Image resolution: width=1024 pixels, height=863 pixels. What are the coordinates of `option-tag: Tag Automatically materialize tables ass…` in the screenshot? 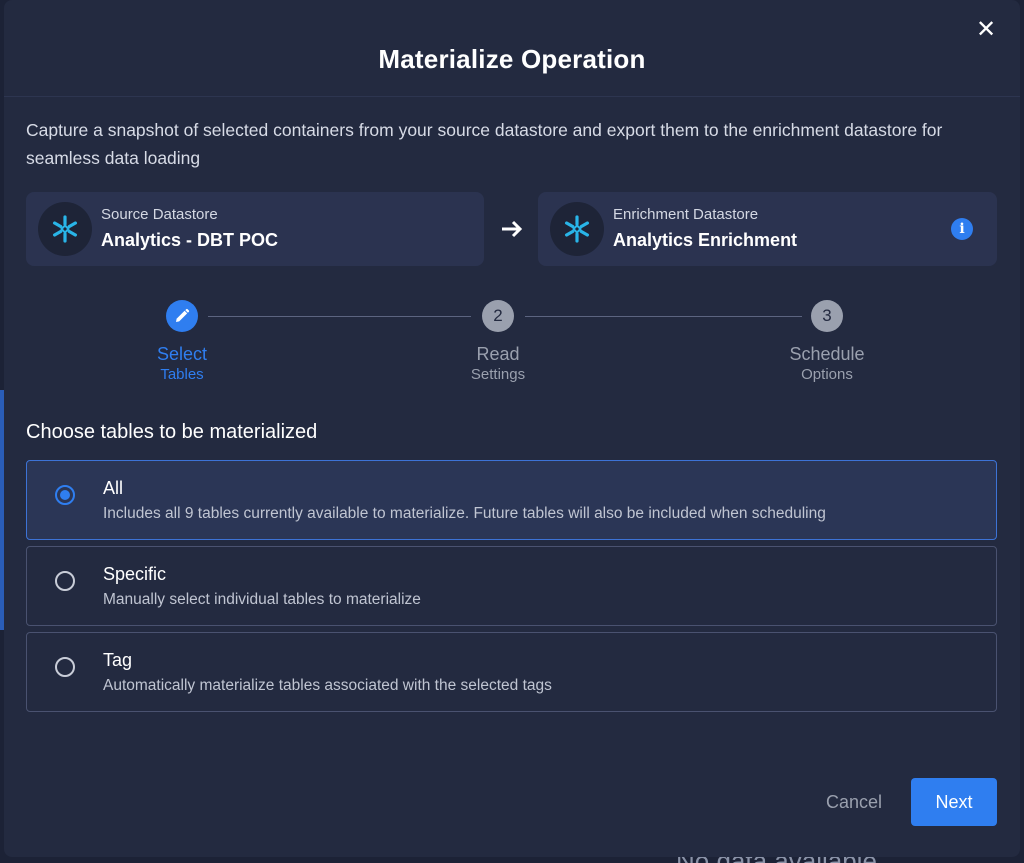 It's located at (511, 672).